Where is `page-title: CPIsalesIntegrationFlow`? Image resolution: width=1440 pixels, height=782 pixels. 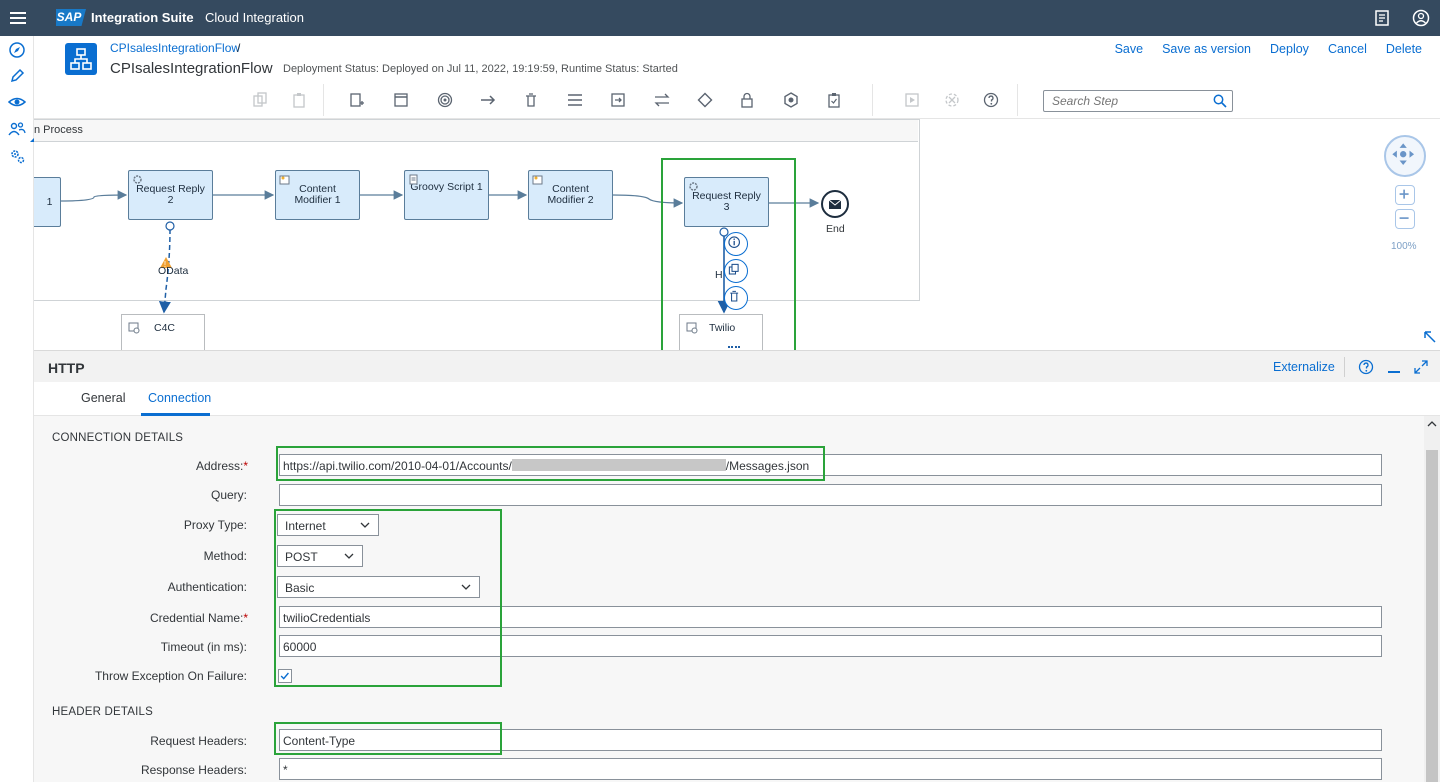
page-title: CPIsalesIntegrationFlow is located at coordinates (191, 68).